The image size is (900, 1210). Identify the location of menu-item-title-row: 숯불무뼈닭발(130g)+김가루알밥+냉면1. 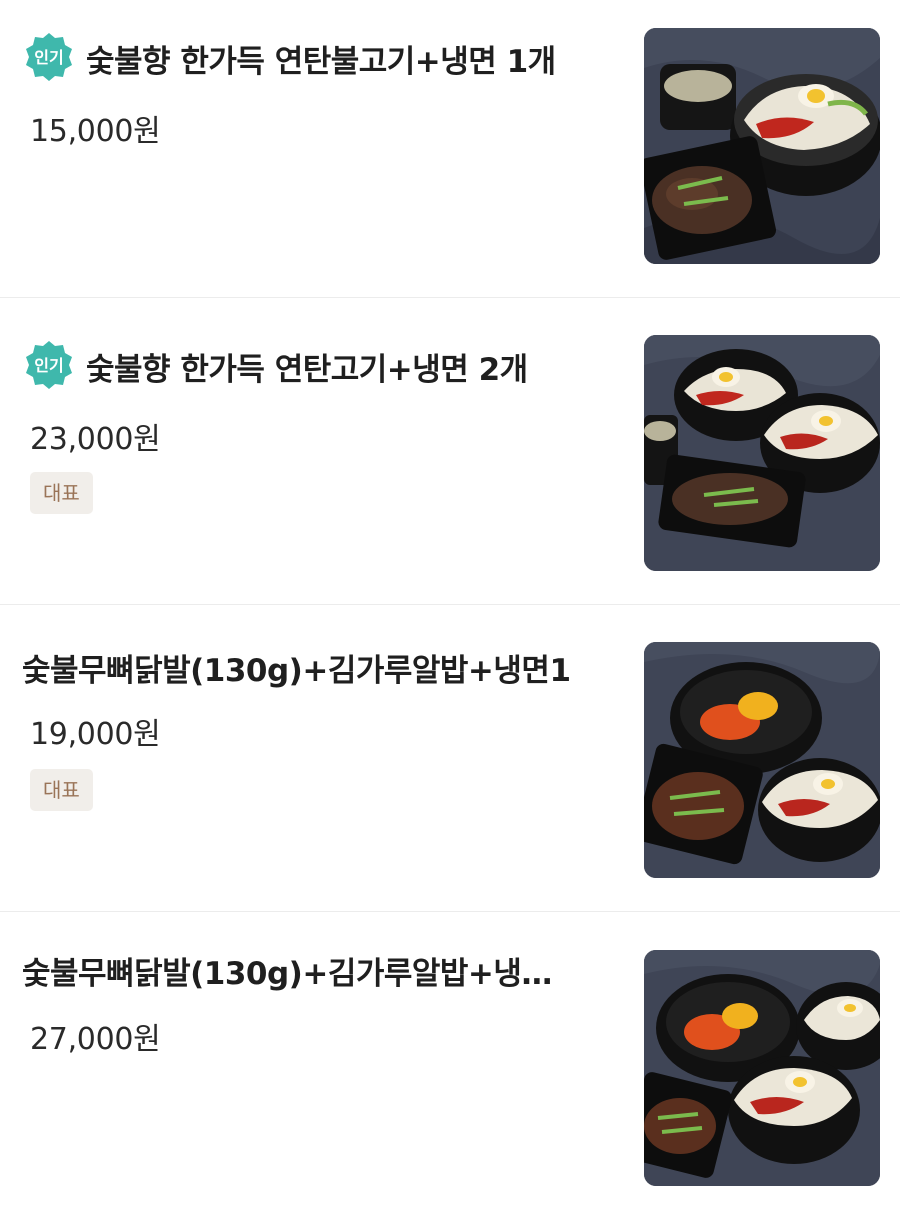
(322, 667).